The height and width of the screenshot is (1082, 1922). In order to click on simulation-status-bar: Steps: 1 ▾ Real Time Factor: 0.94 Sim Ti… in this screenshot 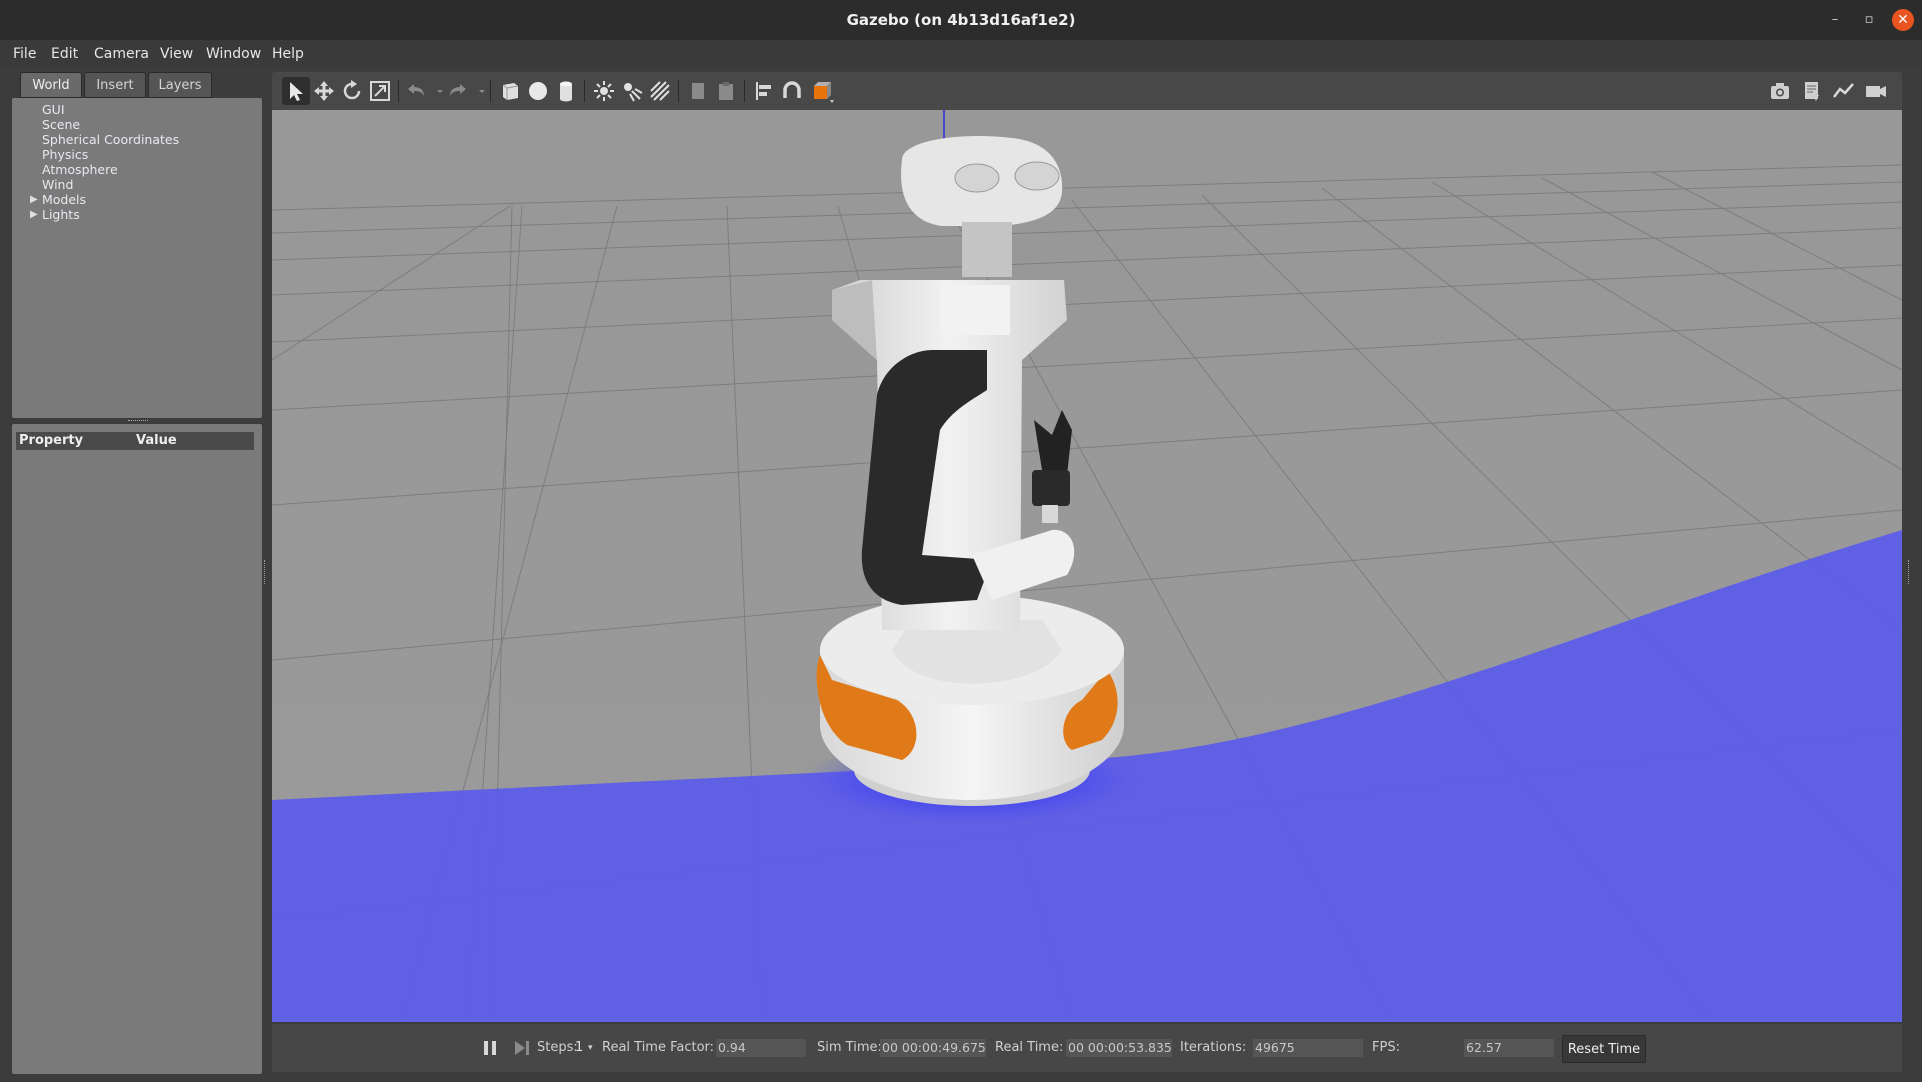, I will do `click(1087, 1048)`.